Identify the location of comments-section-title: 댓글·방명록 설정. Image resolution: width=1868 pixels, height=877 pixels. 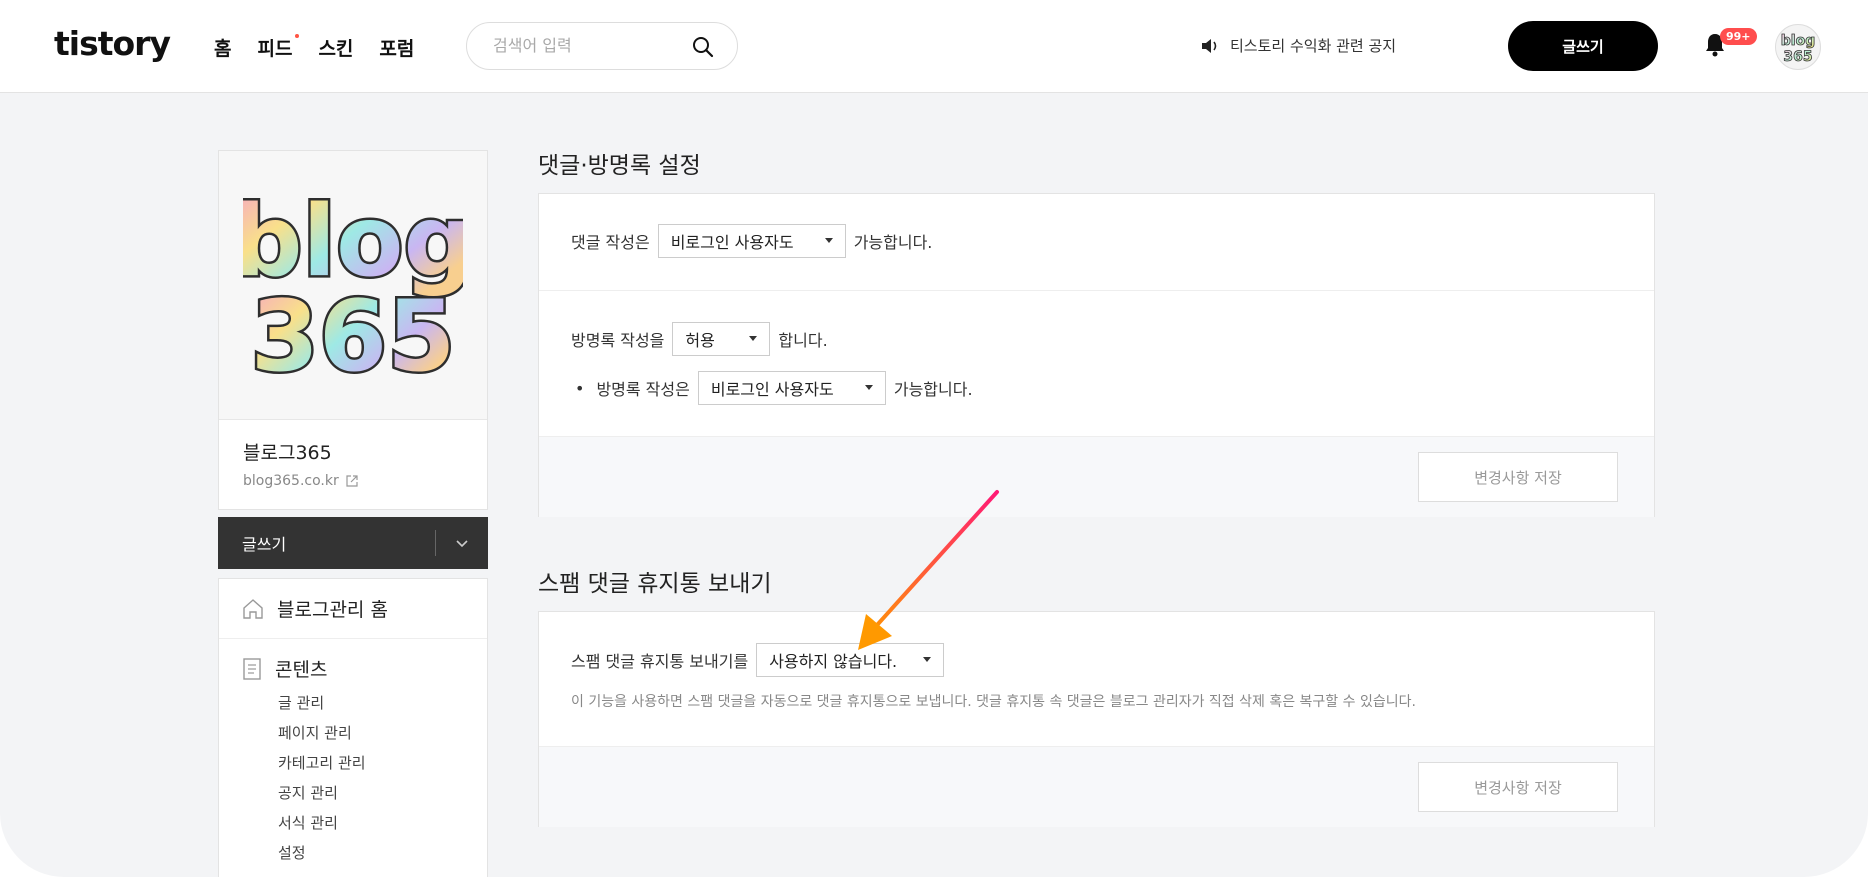
(619, 166).